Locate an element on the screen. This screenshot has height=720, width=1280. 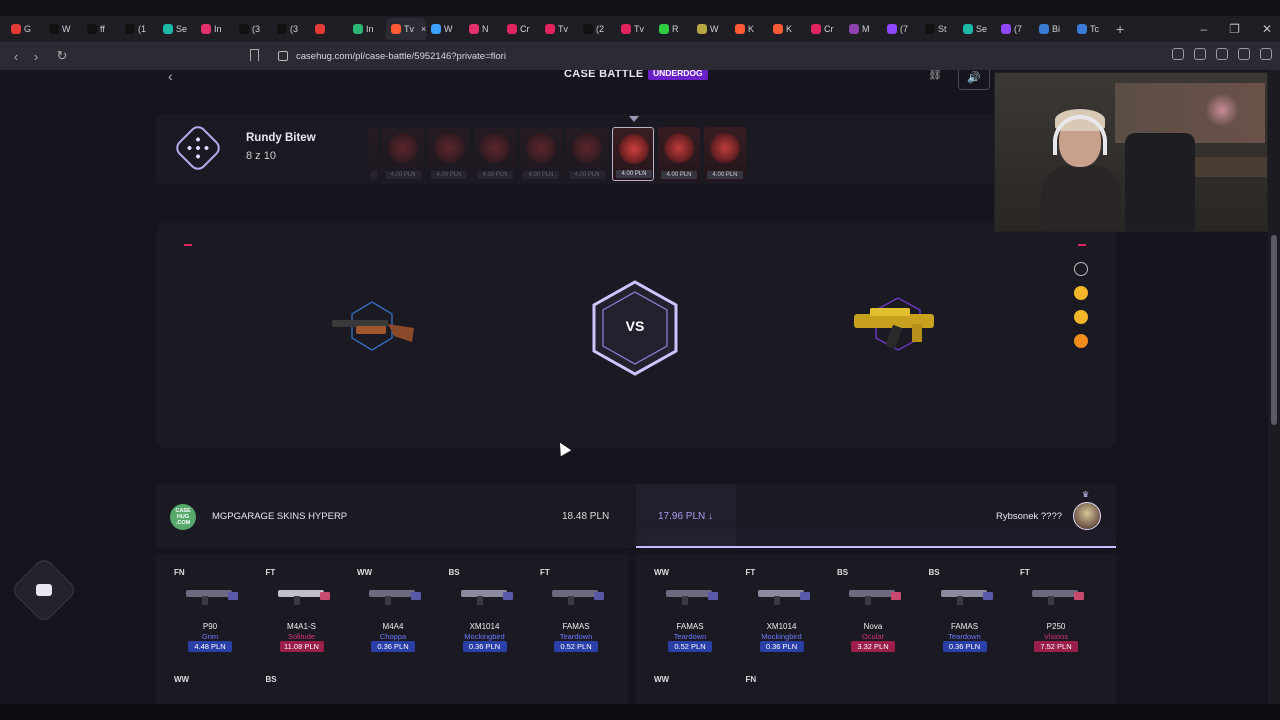
item-card: FT XM1014 Mockingbird 0.36 PLN is located at coordinates (782, 603).